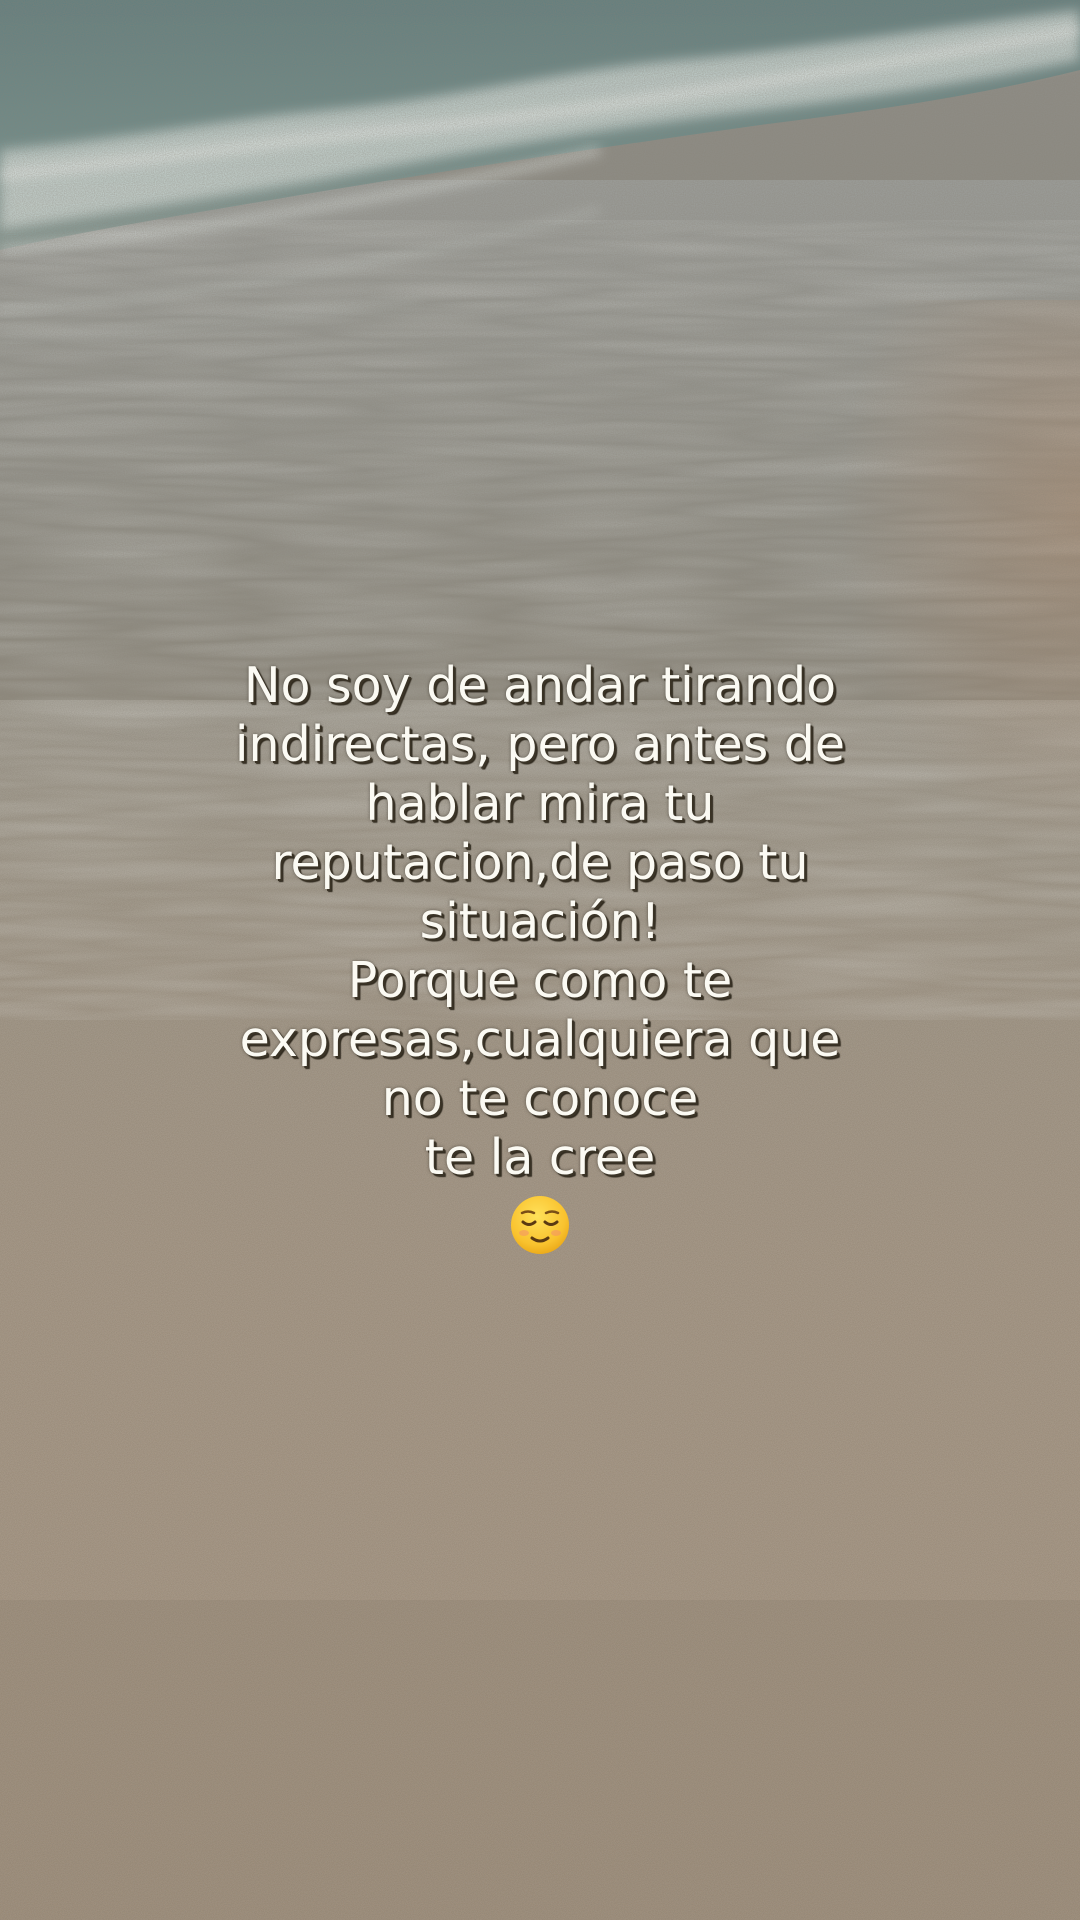 The width and height of the screenshot is (1080, 1920). What do you see at coordinates (540, 1225) in the screenshot?
I see `relieved-face-icon` at bounding box center [540, 1225].